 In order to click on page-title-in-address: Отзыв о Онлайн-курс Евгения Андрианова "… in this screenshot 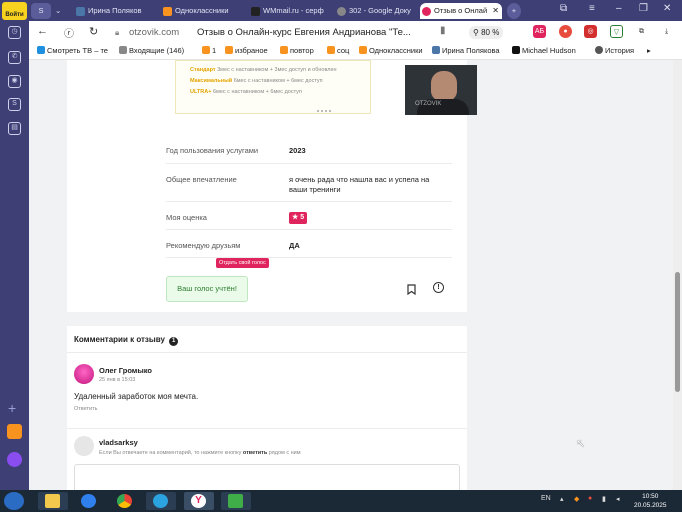, I will do `click(304, 32)`.